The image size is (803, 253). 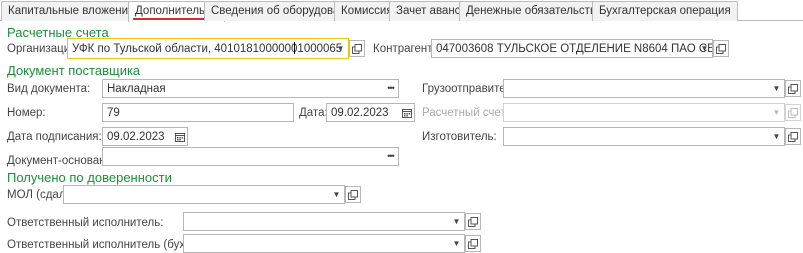 What do you see at coordinates (136, 137) in the screenshot?
I see `signing-date-value: 09.02.2023` at bounding box center [136, 137].